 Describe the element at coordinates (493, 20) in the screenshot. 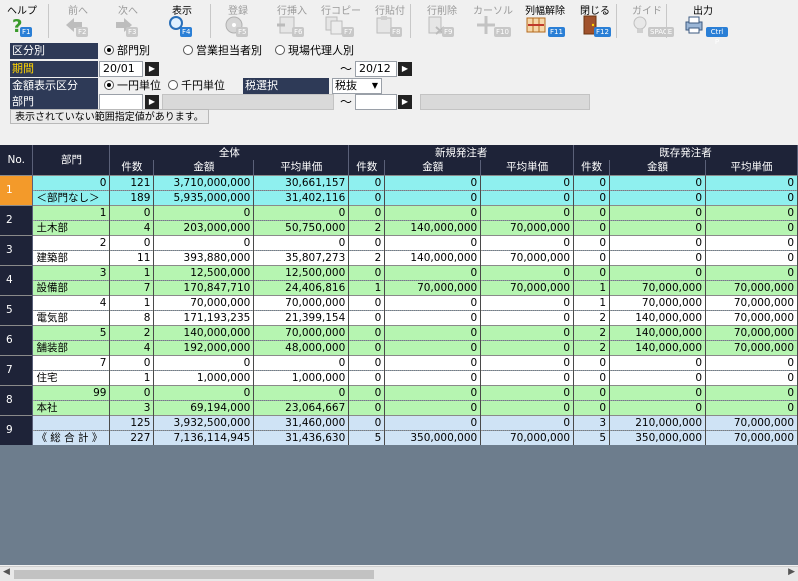

I see `toolbar-button-f10: カーソル F10` at that location.